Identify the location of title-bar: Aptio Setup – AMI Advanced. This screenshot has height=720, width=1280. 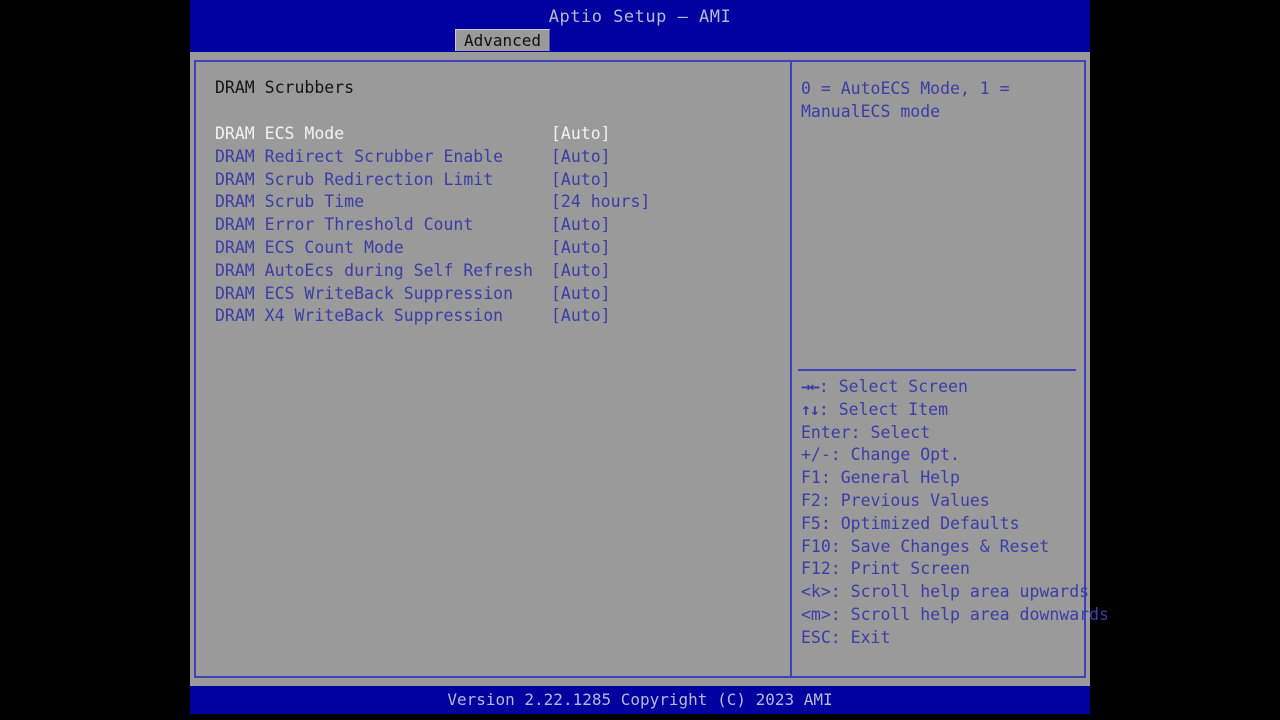
(640, 26).